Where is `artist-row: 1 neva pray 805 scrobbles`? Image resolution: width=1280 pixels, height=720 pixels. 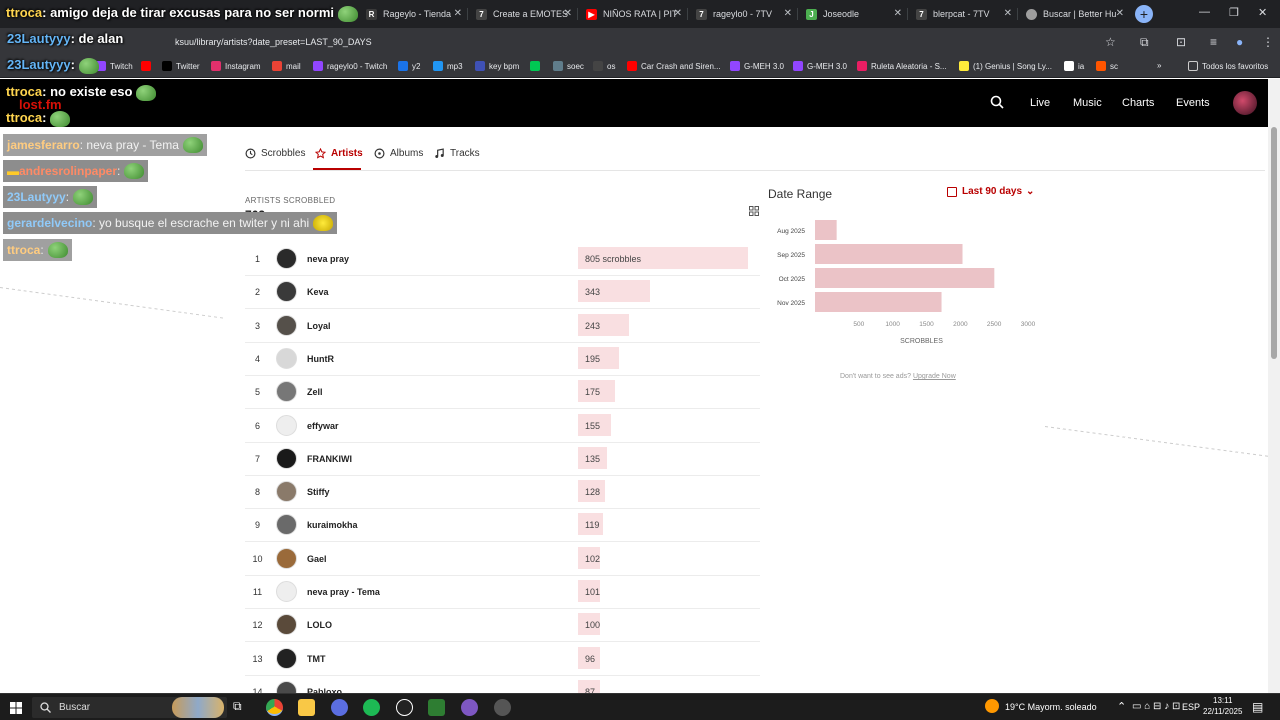
artist-row: 1 neva pray 805 scrobbles is located at coordinates (502, 259).